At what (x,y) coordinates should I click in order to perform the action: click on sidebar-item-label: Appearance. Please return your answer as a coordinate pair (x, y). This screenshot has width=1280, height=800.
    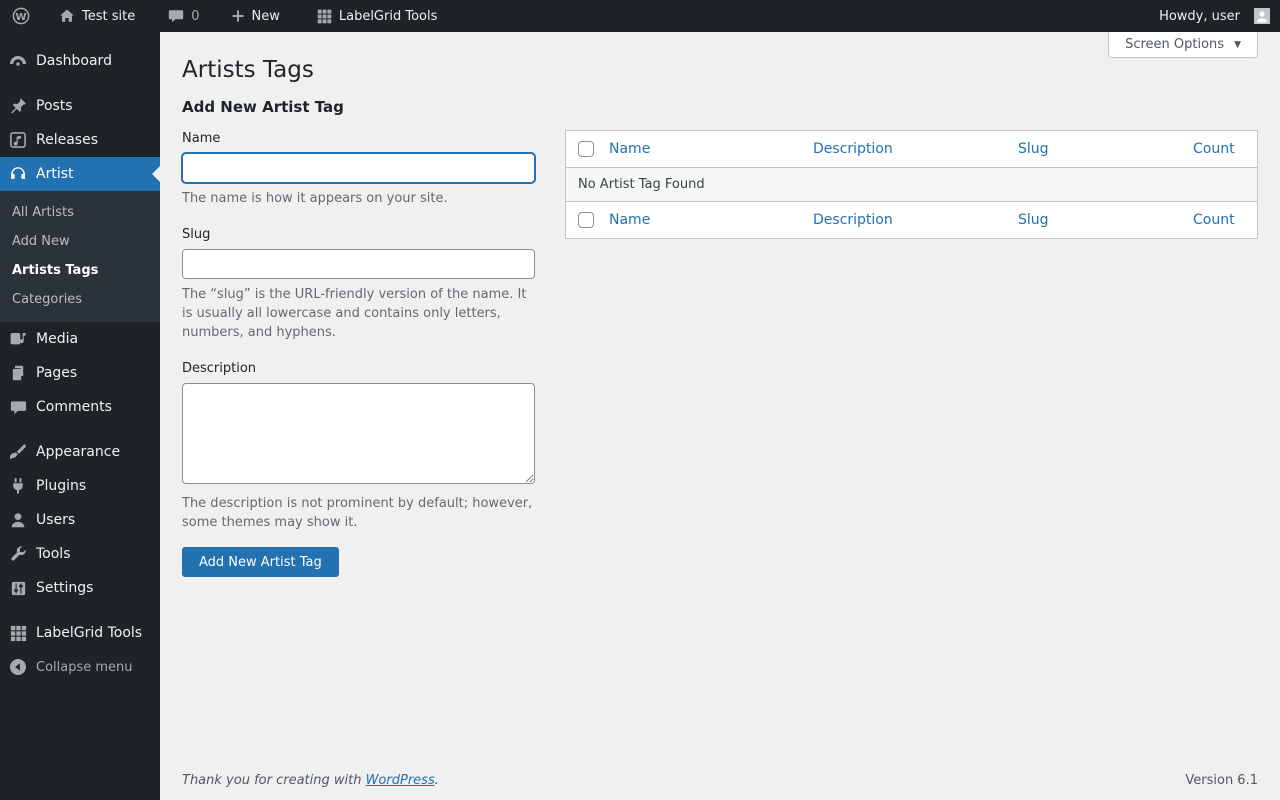
    Looking at the image, I should click on (78, 452).